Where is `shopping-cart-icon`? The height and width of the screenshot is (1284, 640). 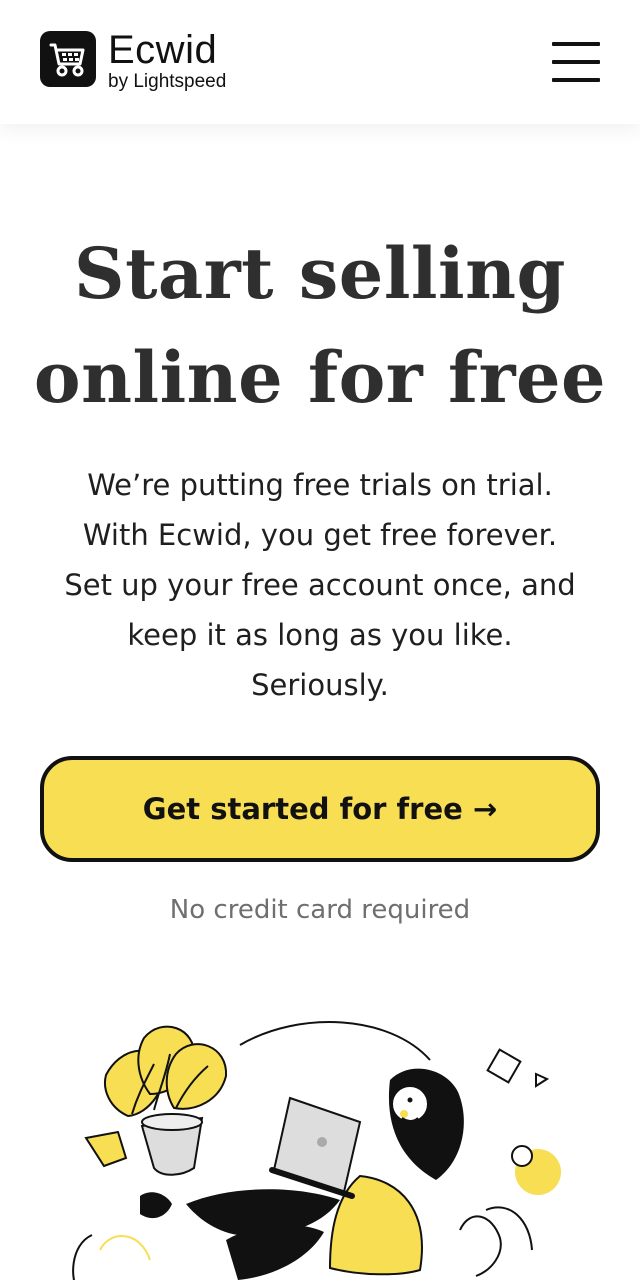
shopping-cart-icon is located at coordinates (68, 59).